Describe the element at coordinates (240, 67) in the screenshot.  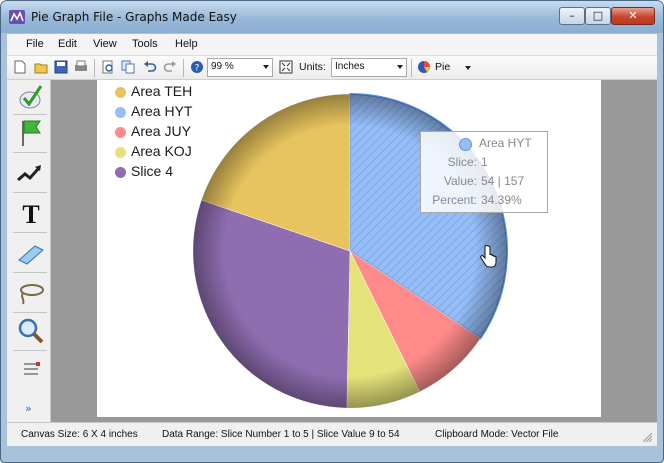
I see `zoom-select: 99 %` at that location.